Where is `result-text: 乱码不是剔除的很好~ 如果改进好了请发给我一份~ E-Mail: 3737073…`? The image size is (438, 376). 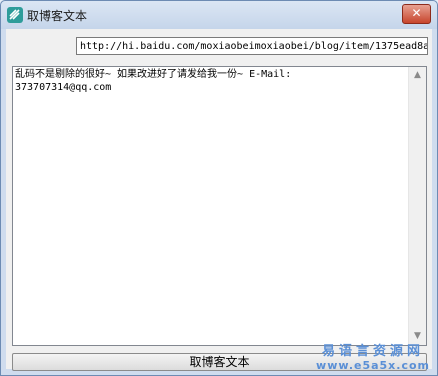 result-text: 乱码不是剔除的很好~ 如果改进好了请发给我一份~ E-Mail: 3737073… is located at coordinates (153, 81).